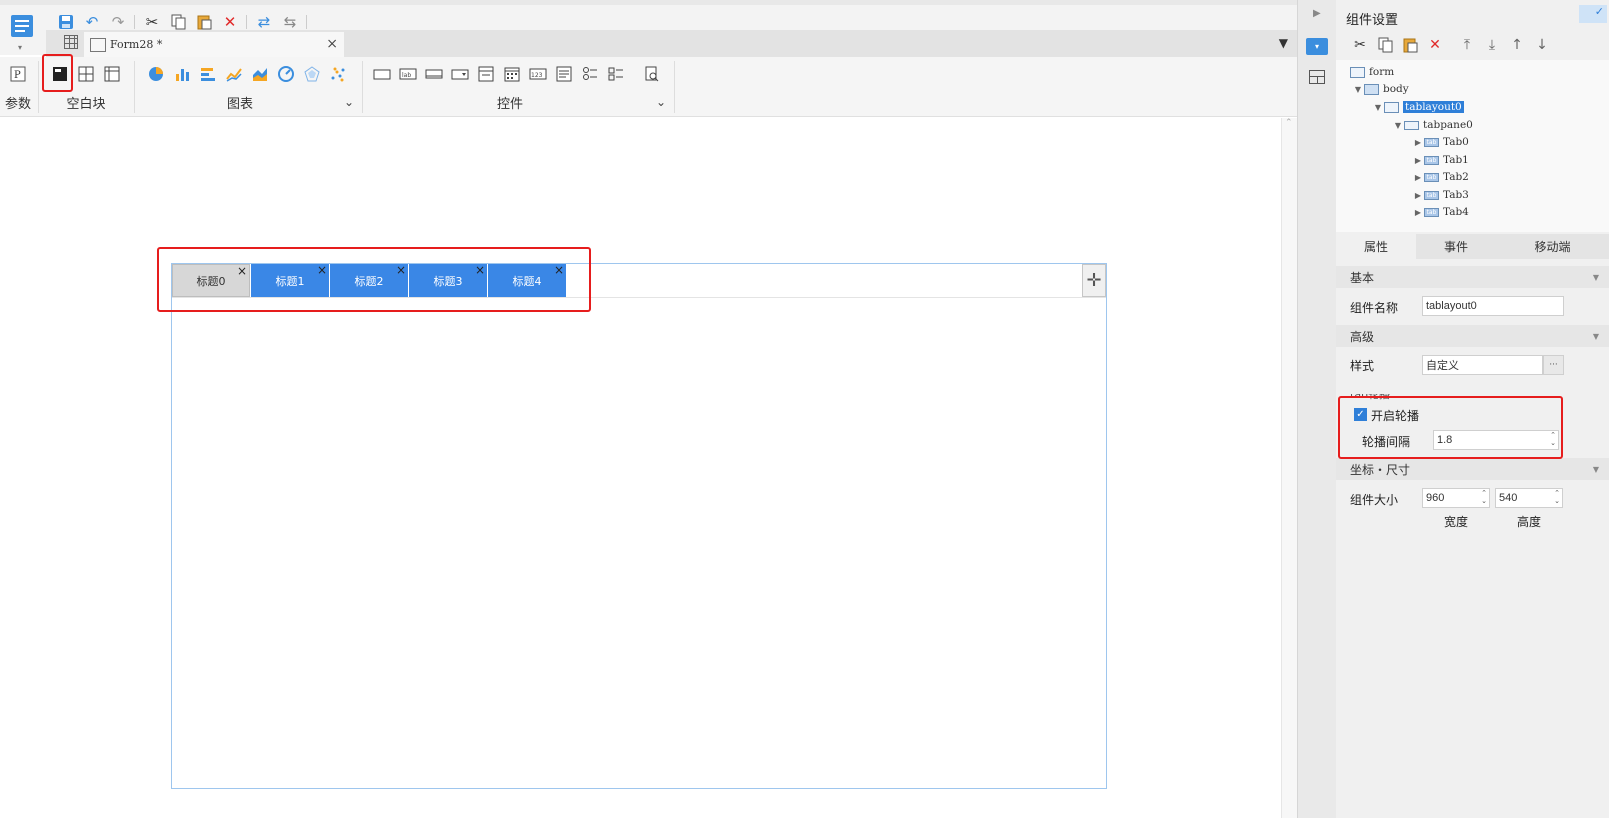  Describe the element at coordinates (616, 74) in the screenshot. I see `checkbox-group-control-icon` at that location.